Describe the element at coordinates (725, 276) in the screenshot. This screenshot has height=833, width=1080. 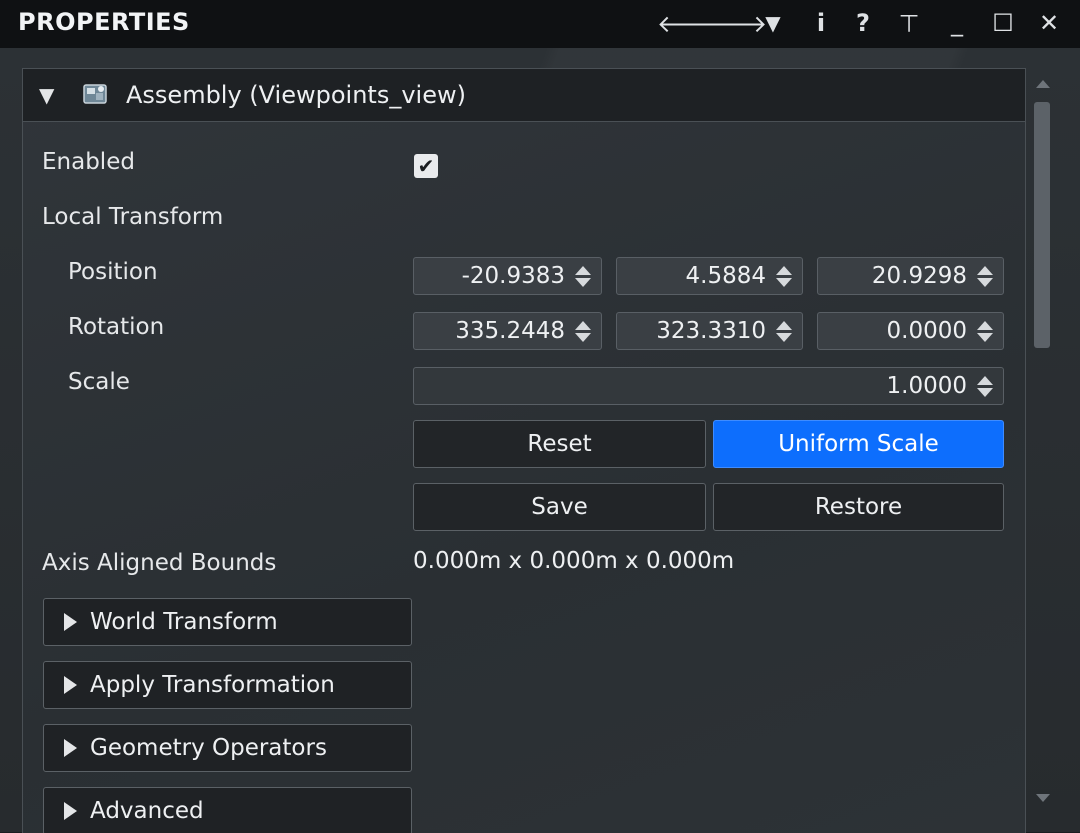
I see `position-y-value: 4.5884` at that location.